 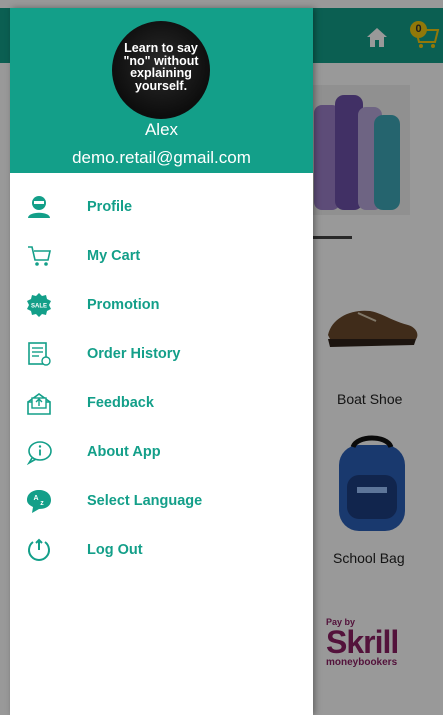 What do you see at coordinates (145, 501) in the screenshot?
I see `menu-item-label: Select Language` at bounding box center [145, 501].